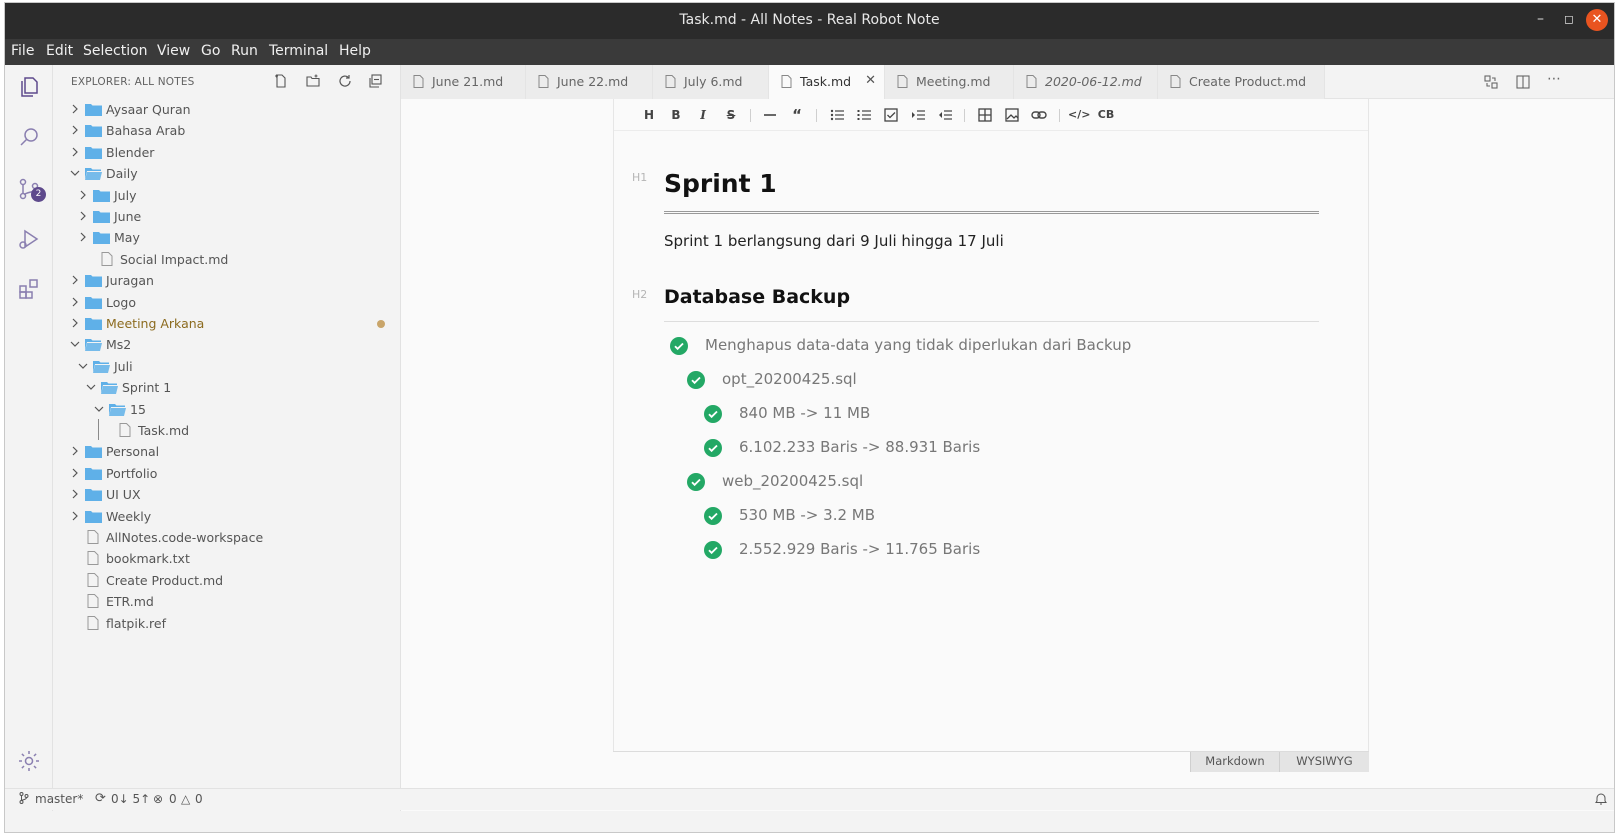 Image resolution: width=1615 pixels, height=833 pixels. What do you see at coordinates (226, 237) in the screenshot?
I see `folder-item: May` at bounding box center [226, 237].